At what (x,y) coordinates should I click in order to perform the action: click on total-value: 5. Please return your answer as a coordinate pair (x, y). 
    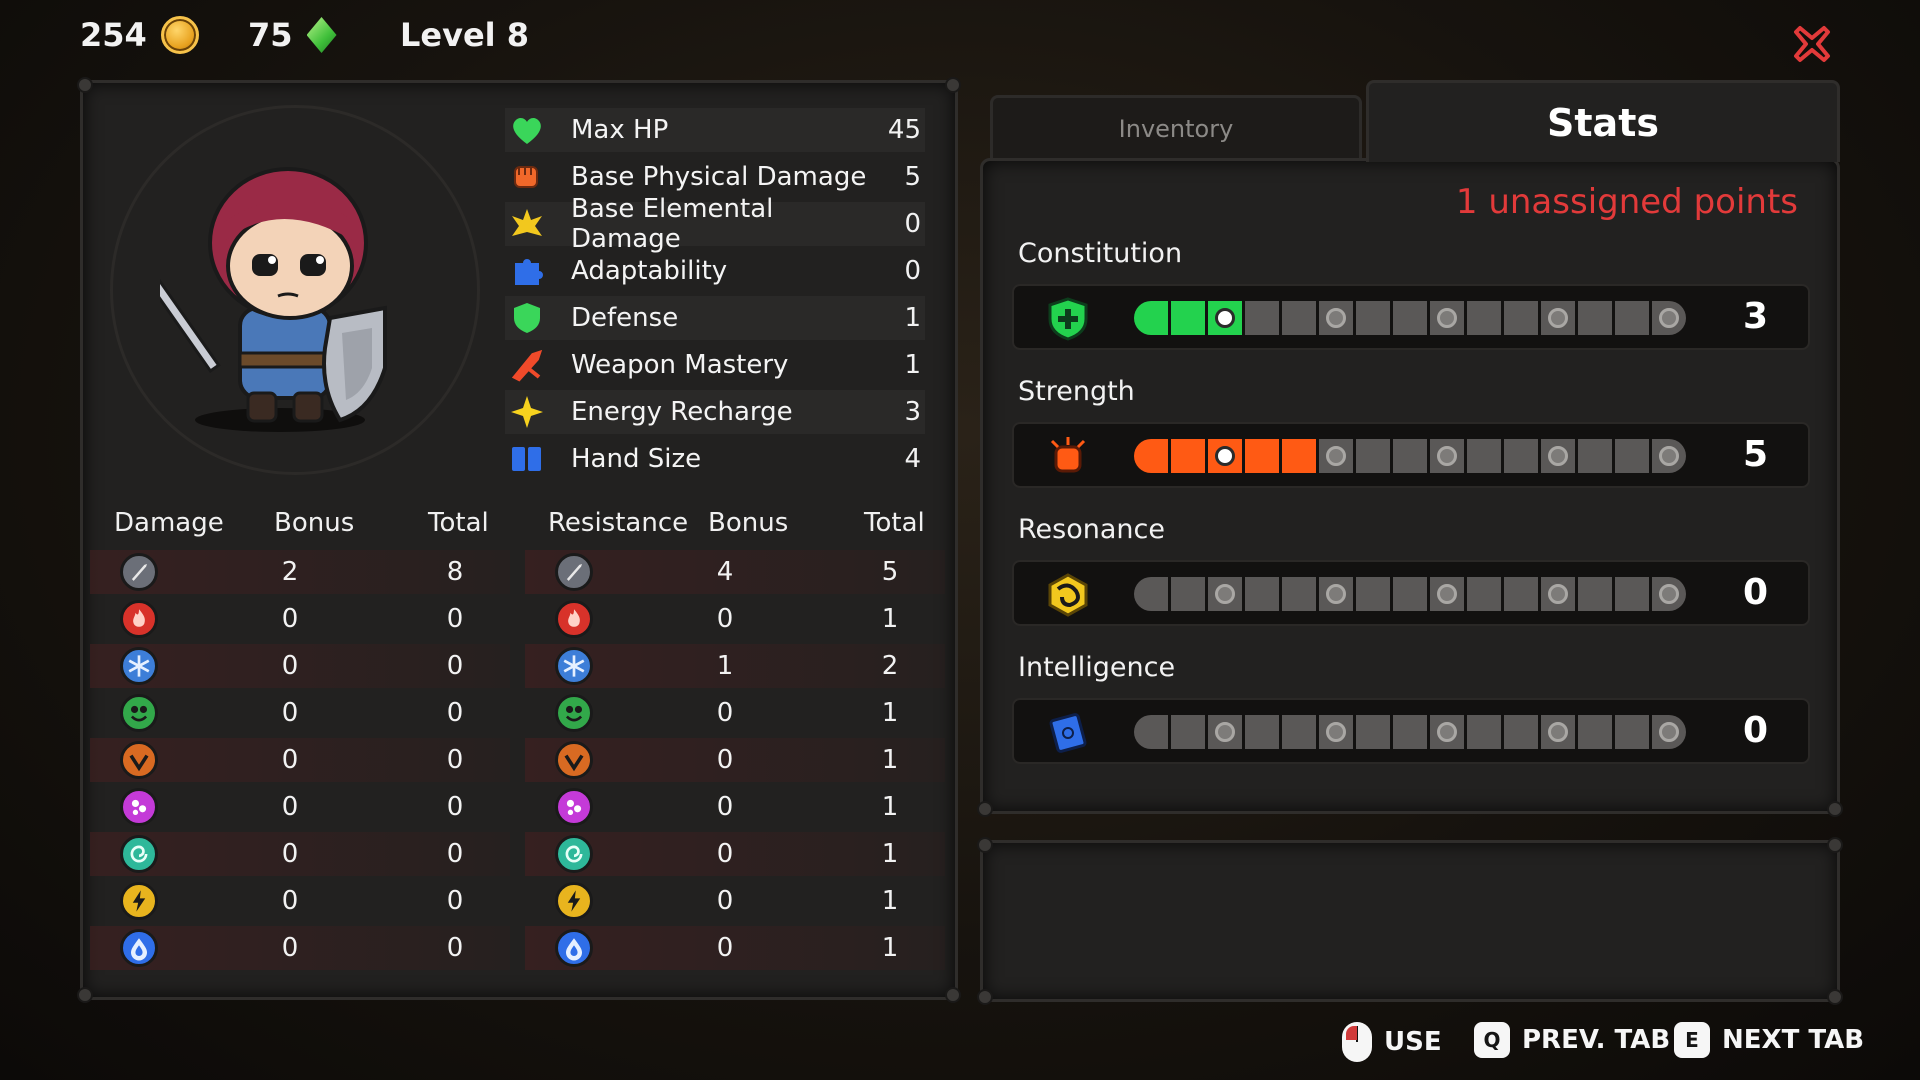
    Looking at the image, I should click on (890, 572).